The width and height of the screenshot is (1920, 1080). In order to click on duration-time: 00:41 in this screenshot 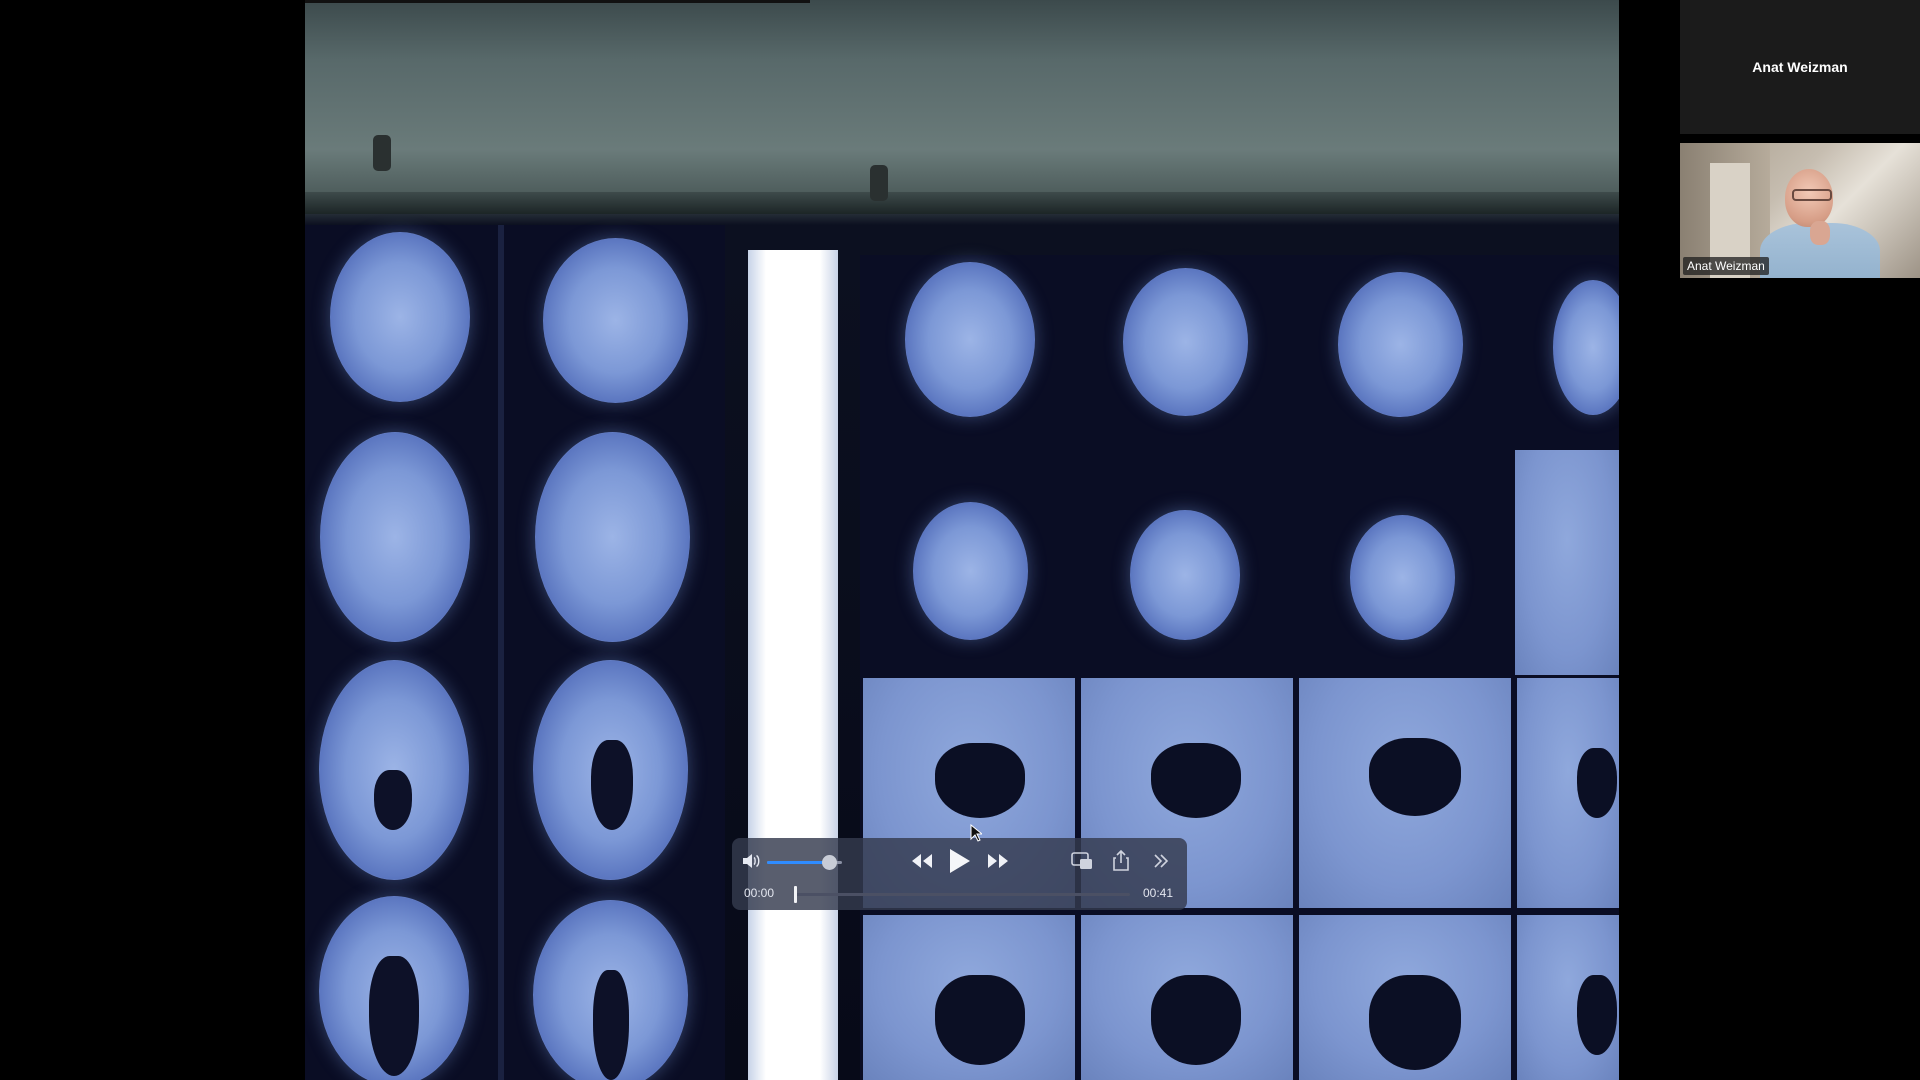, I will do `click(1158, 893)`.